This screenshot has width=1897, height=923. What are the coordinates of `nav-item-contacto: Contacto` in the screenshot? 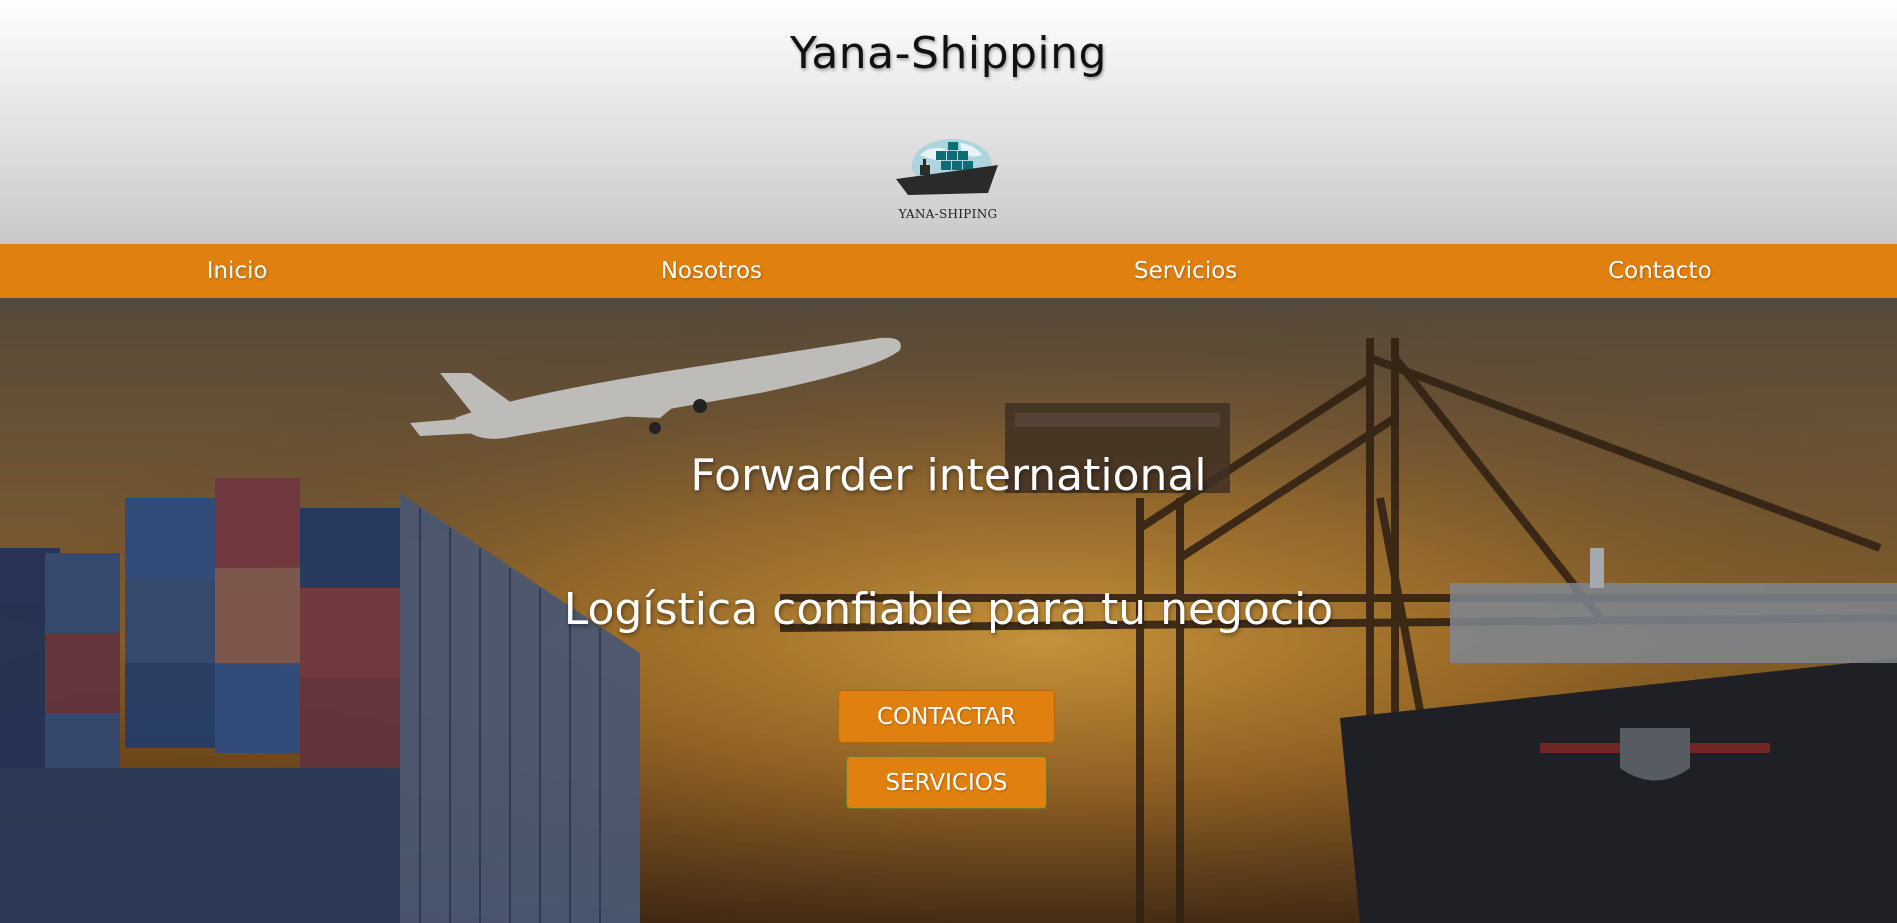 It's located at (1660, 271).